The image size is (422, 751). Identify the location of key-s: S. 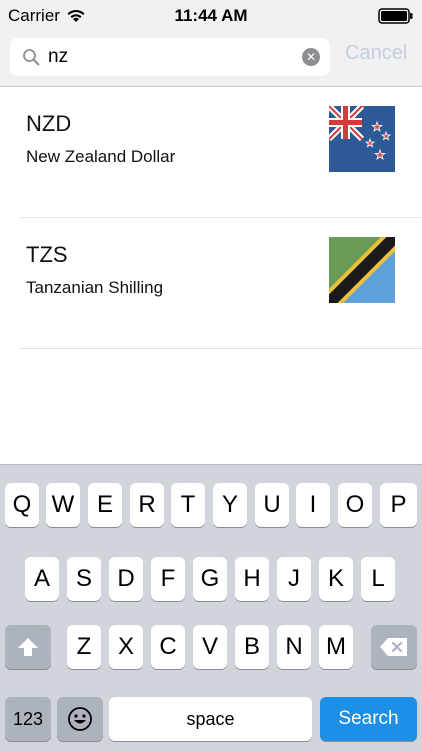
(84, 579).